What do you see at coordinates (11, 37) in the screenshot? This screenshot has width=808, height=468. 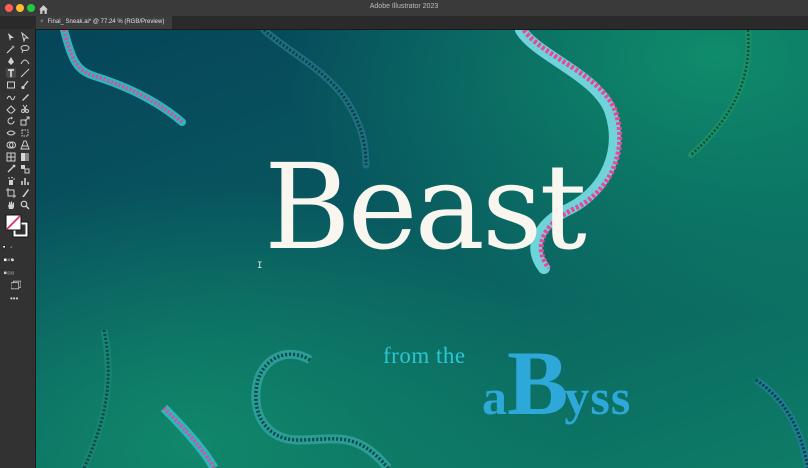 I see `selection-tool-icon` at bounding box center [11, 37].